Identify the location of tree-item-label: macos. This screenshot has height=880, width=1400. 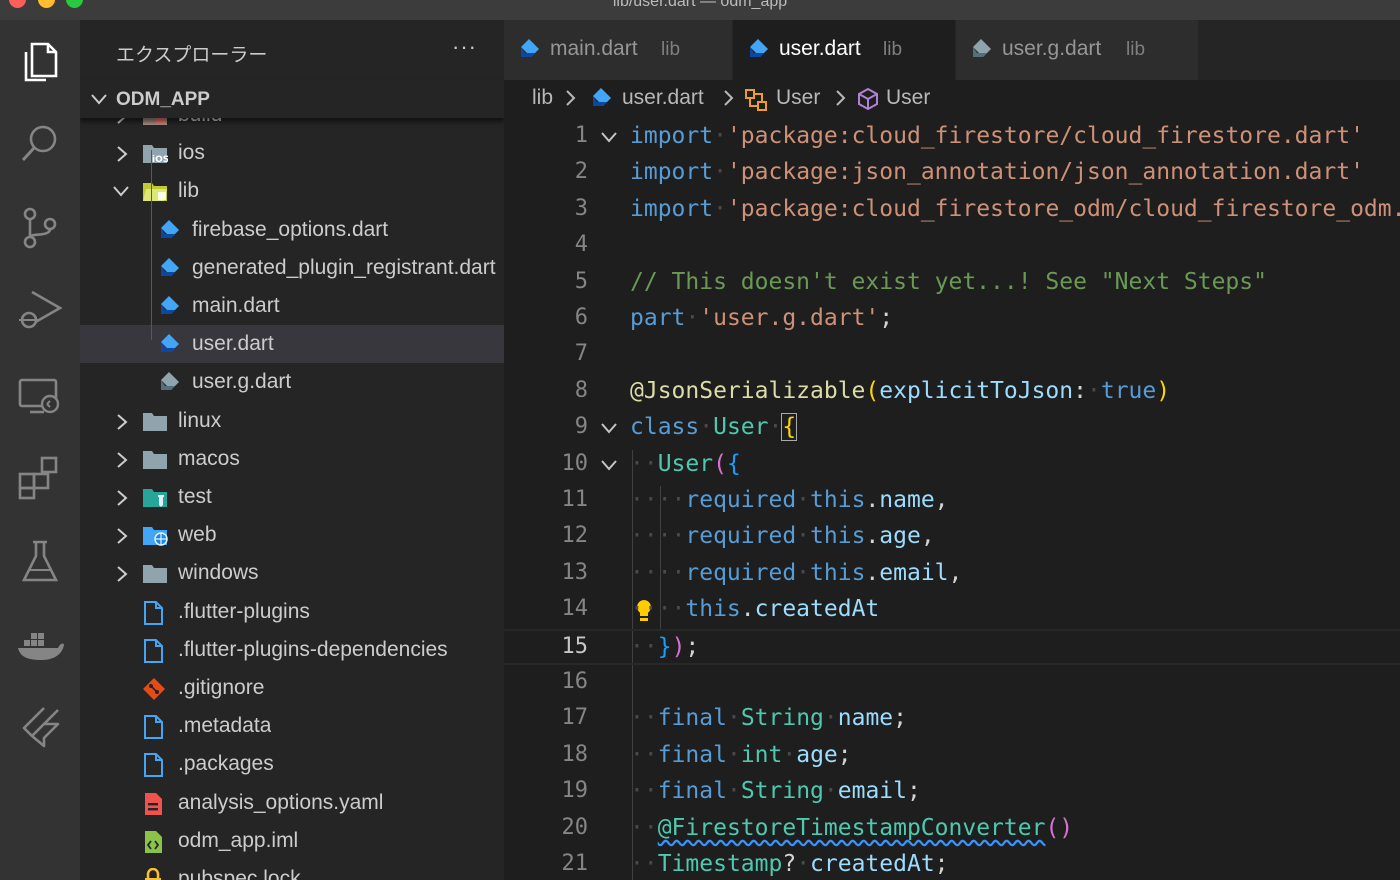
(209, 458).